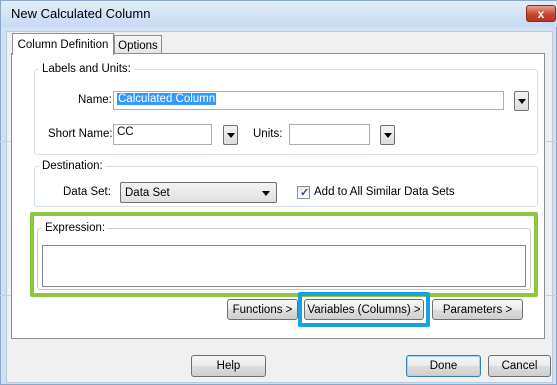 The height and width of the screenshot is (385, 557). I want to click on add-all-label: Add to All Similar Data Sets, so click(384, 192).